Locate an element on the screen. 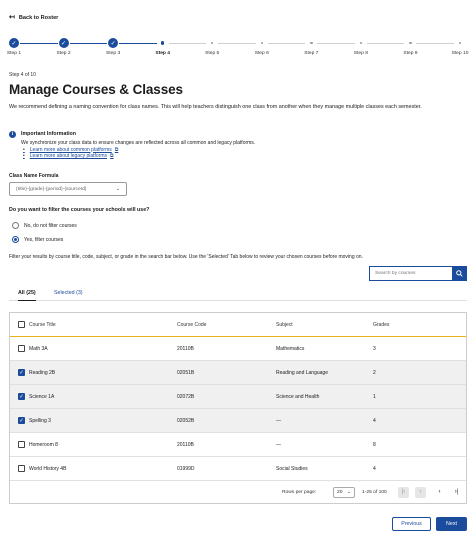 The height and width of the screenshot is (542, 474). radio-no-filter-label: No, do not filter courses is located at coordinates (50, 225).